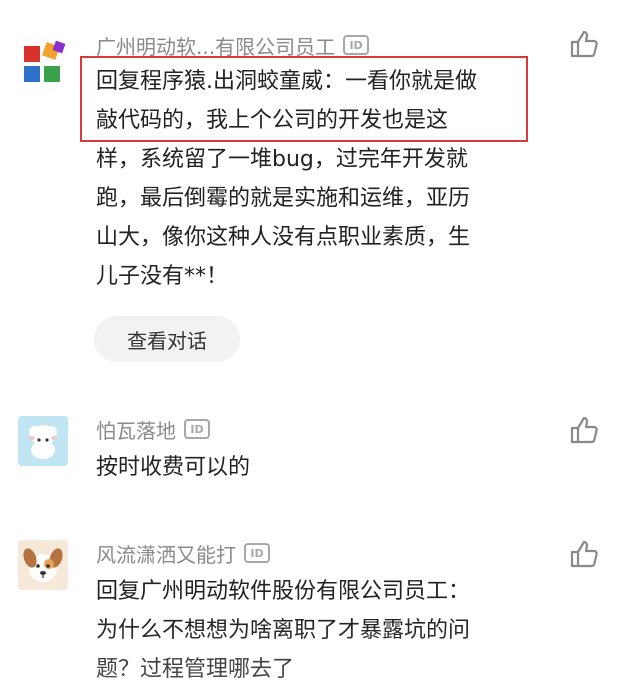 The image size is (638, 697). I want to click on view-conversation-button: 查看对话, so click(167, 339).